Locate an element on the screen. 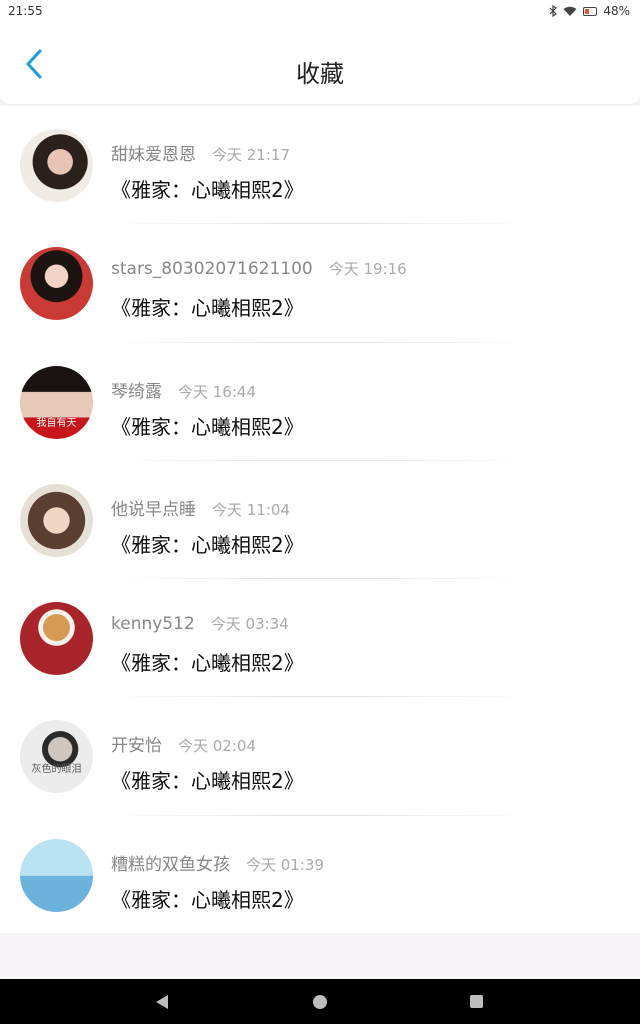  battery-percent: 48% is located at coordinates (616, 11).